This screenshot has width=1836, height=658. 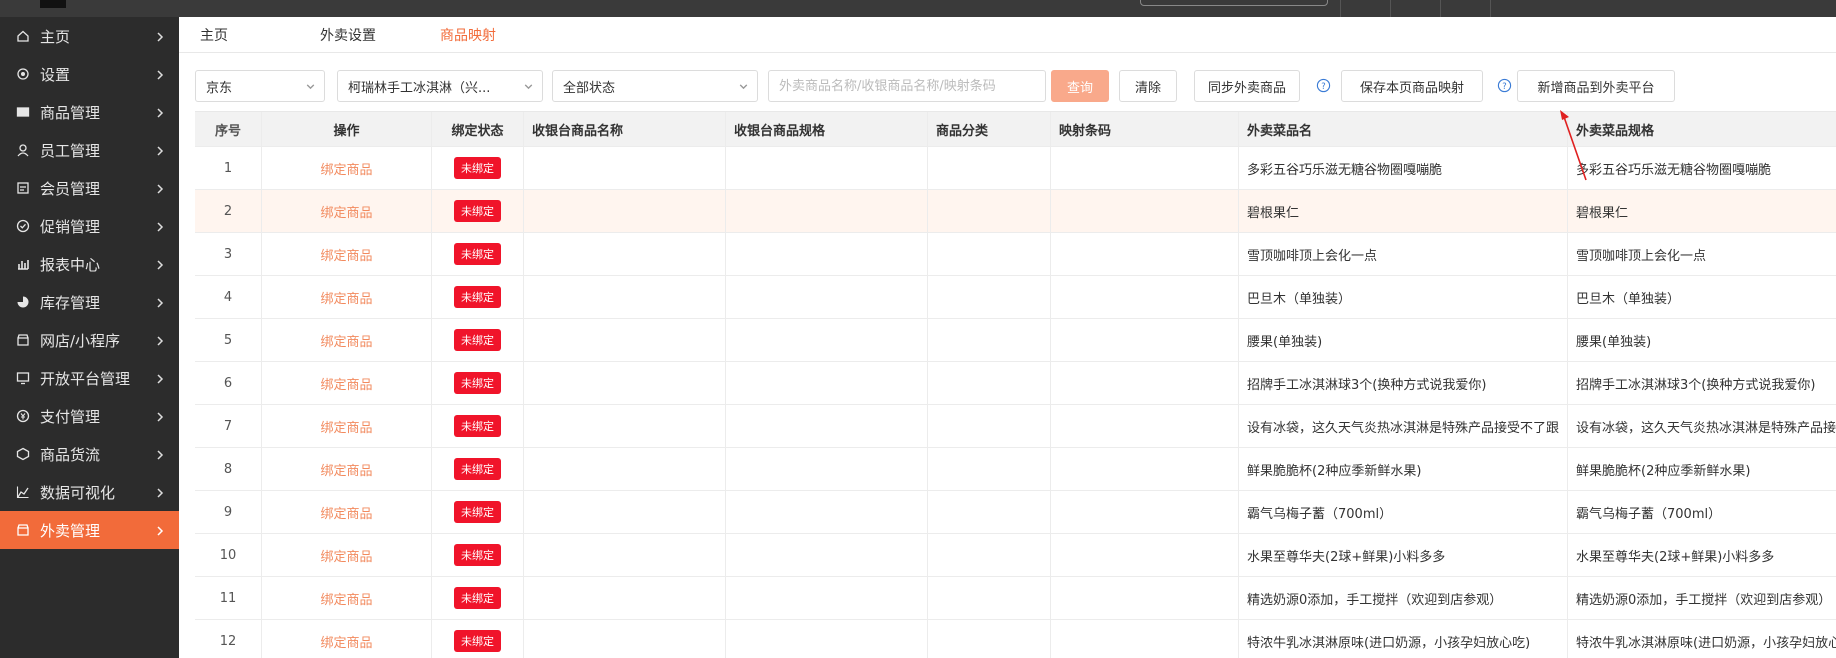 What do you see at coordinates (228, 469) in the screenshot?
I see `row-index: 8` at bounding box center [228, 469].